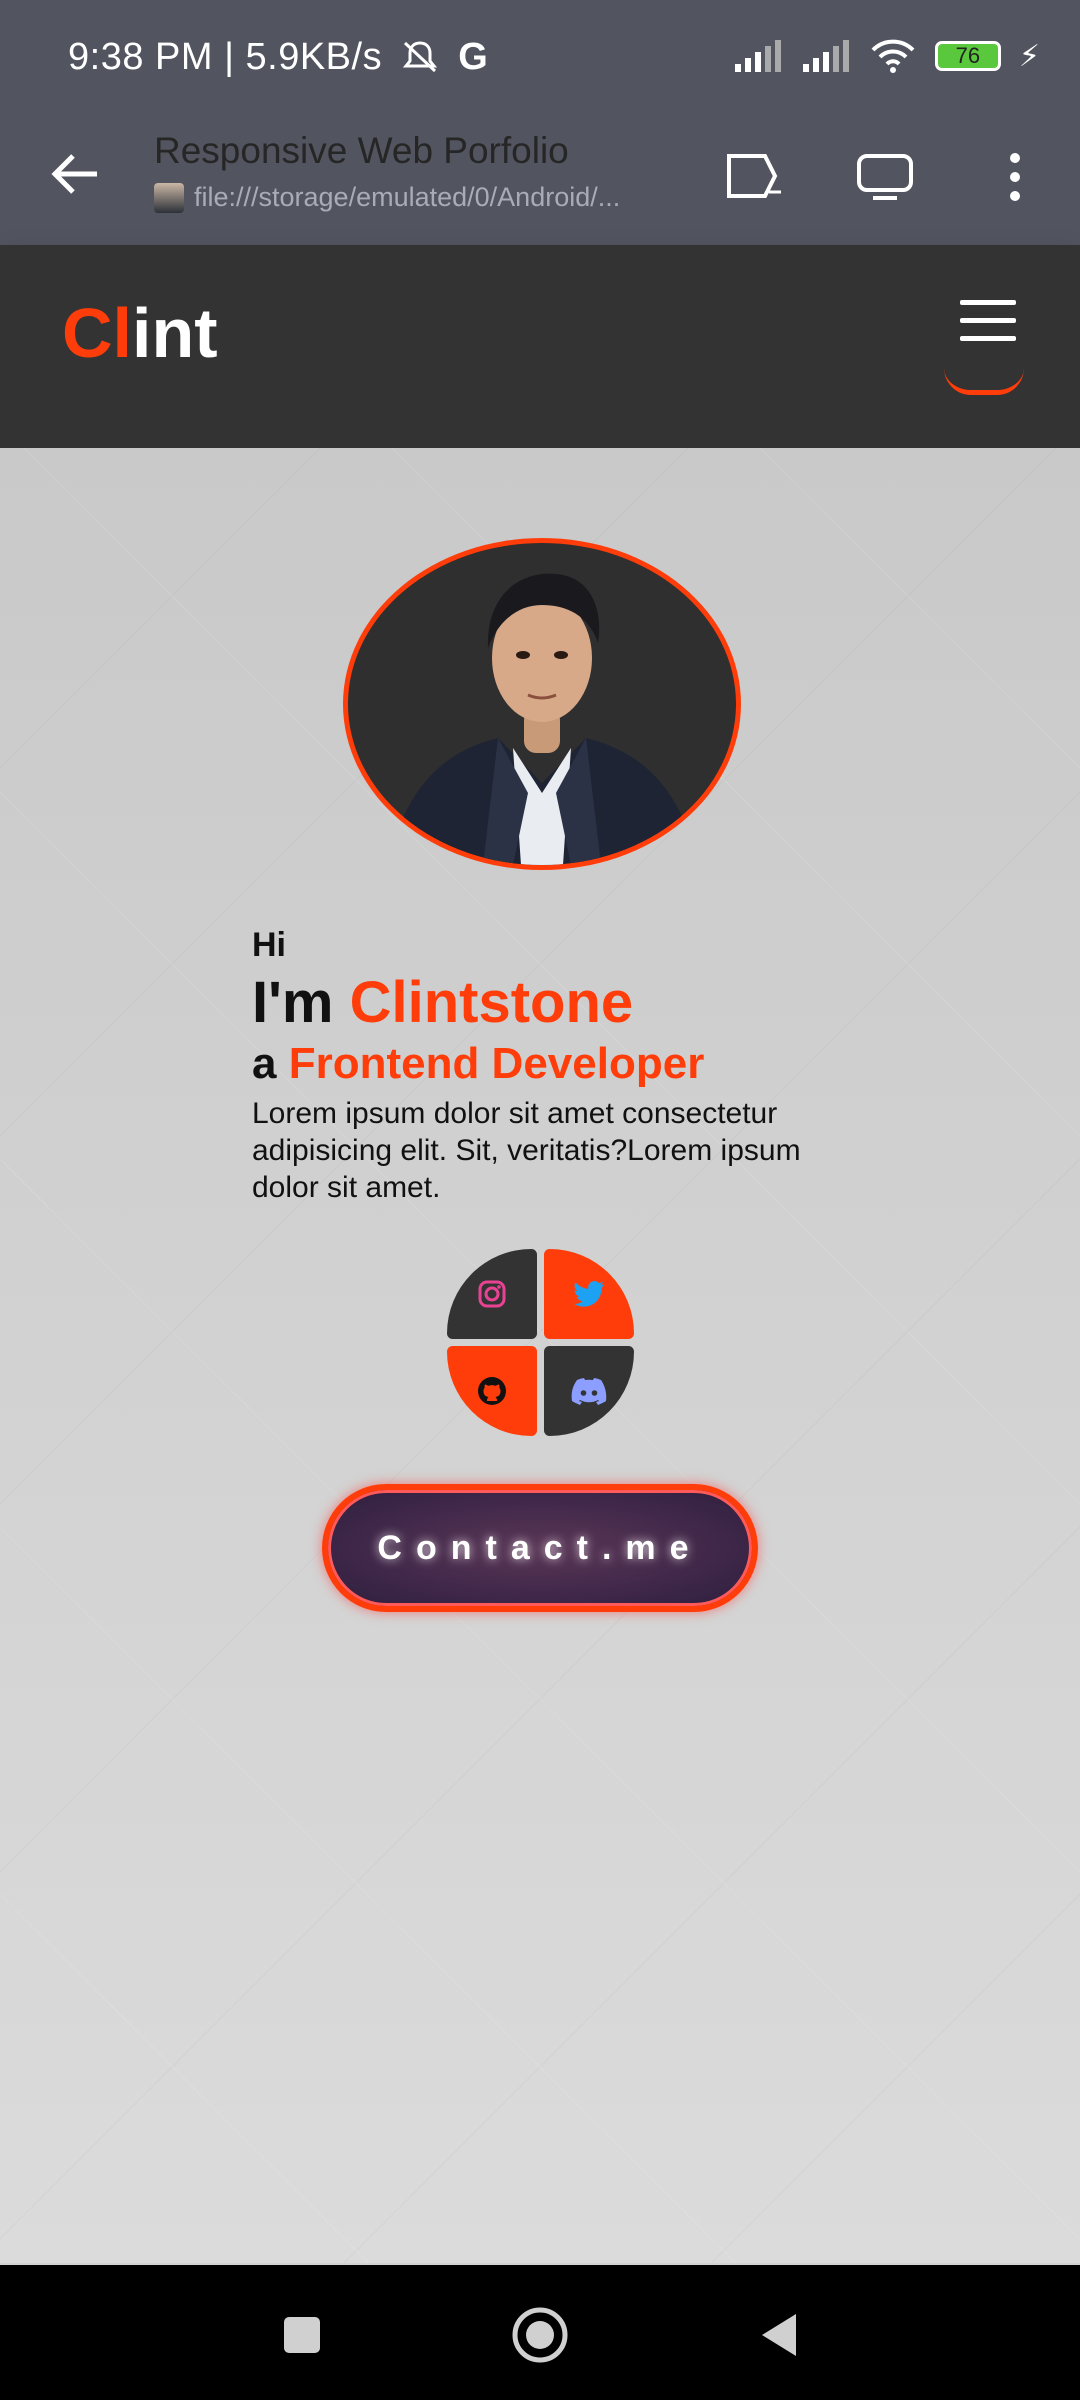  What do you see at coordinates (540, 60) in the screenshot?
I see `status-bar: 9:38 PM | 5.9KB/s G 76 ⚡` at bounding box center [540, 60].